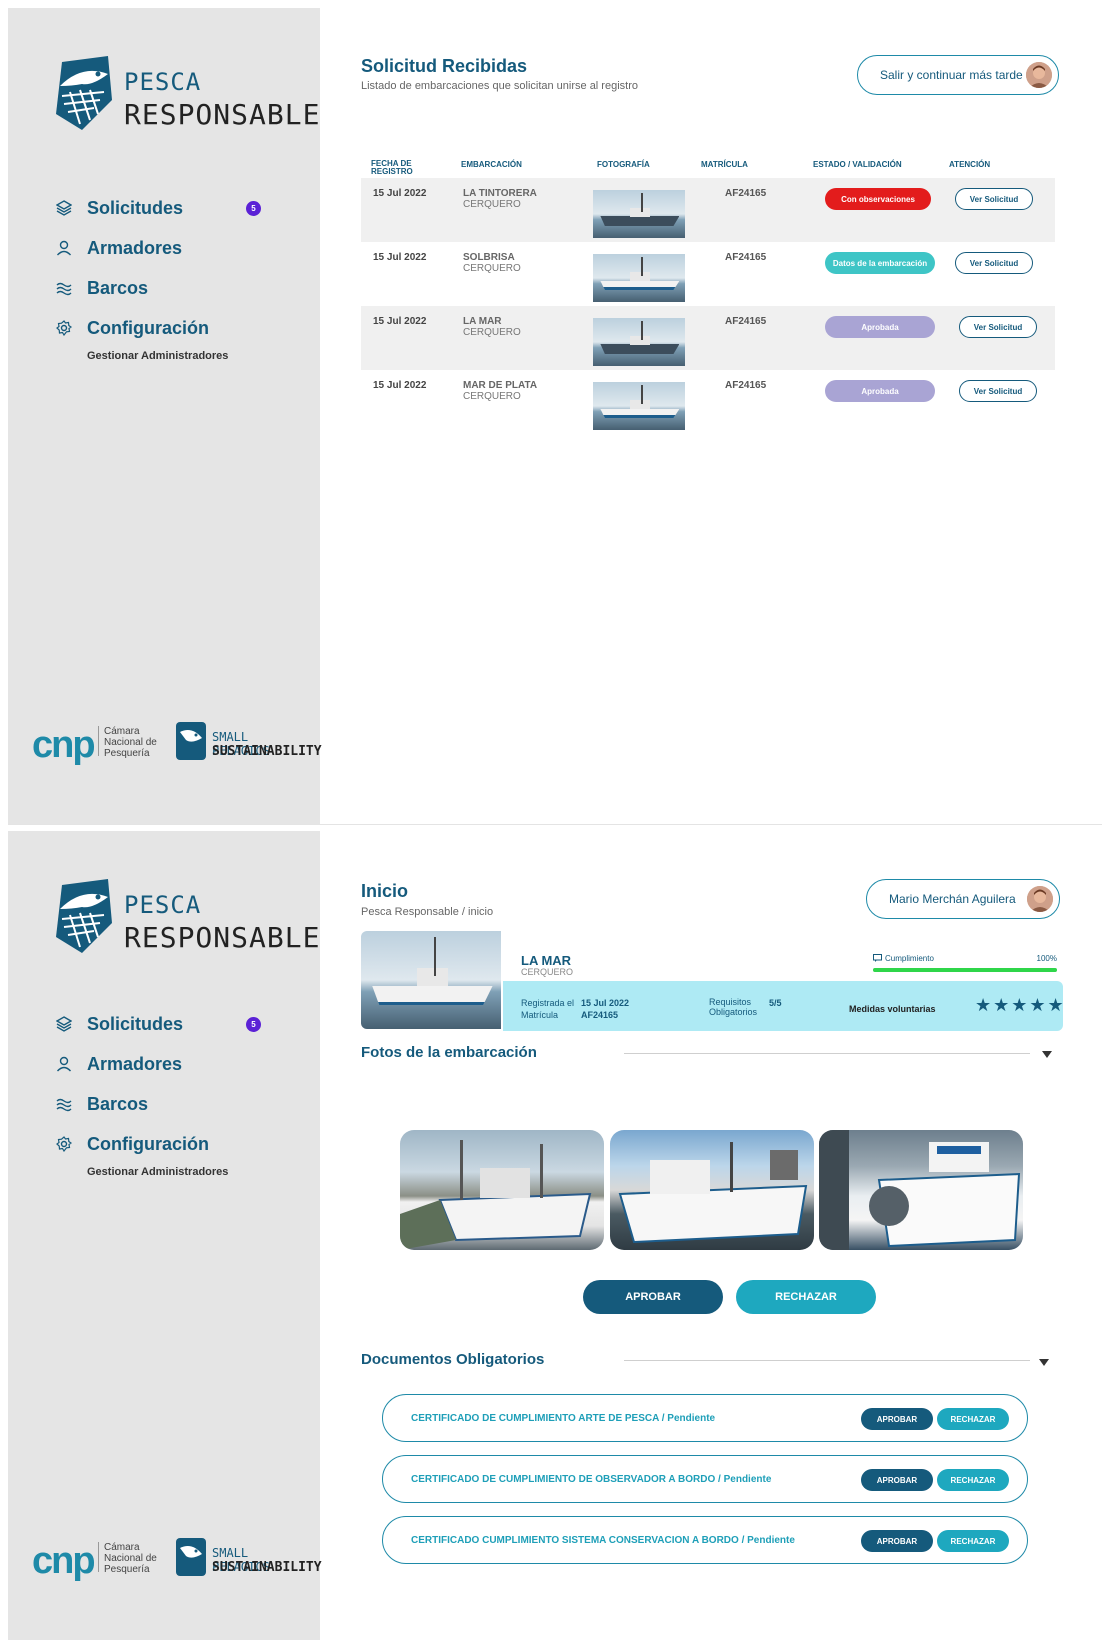 The height and width of the screenshot is (1640, 1102). Describe the element at coordinates (385, 891) in the screenshot. I see `page-title: Inicio` at that location.